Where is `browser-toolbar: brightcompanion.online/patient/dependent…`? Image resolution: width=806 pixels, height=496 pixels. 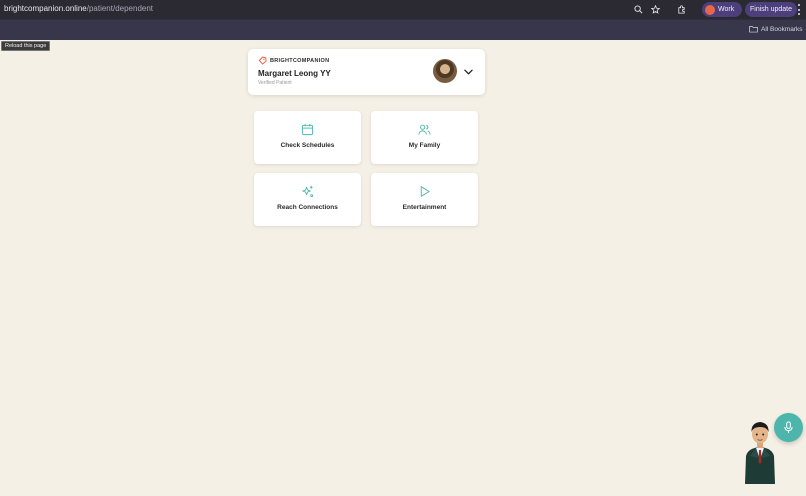
browser-toolbar: brightcompanion.online/patient/dependent… is located at coordinates (403, 9).